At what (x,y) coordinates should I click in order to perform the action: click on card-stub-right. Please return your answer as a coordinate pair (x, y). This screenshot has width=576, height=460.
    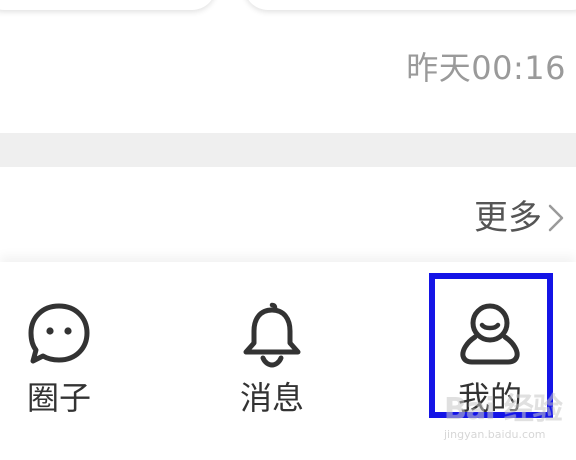
    Looking at the image, I should click on (410, 5).